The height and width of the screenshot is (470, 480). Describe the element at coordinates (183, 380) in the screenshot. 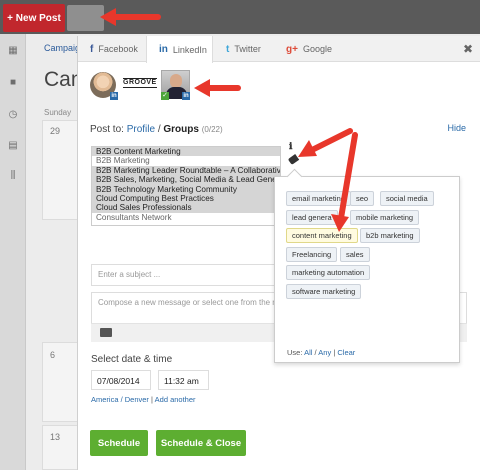

I see `time-field: 11:32 am` at that location.